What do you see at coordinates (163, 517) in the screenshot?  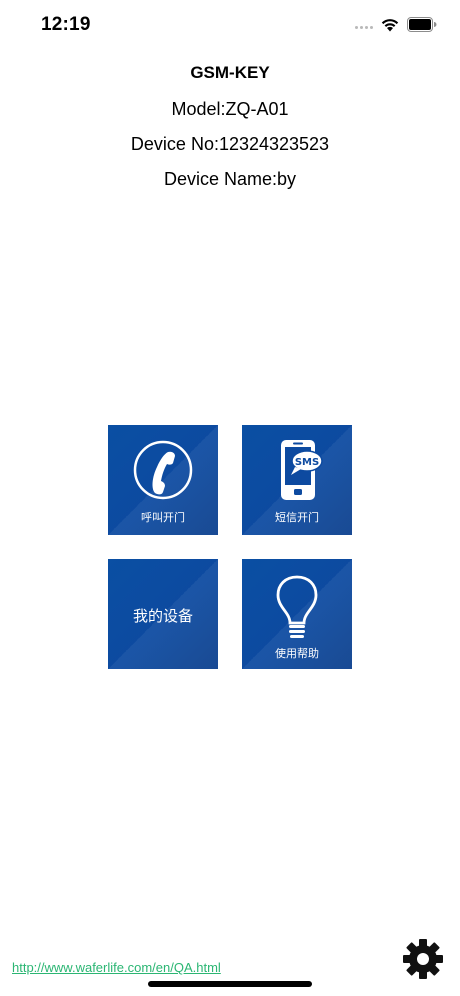 I see `call-open-label: 呼叫开门` at bounding box center [163, 517].